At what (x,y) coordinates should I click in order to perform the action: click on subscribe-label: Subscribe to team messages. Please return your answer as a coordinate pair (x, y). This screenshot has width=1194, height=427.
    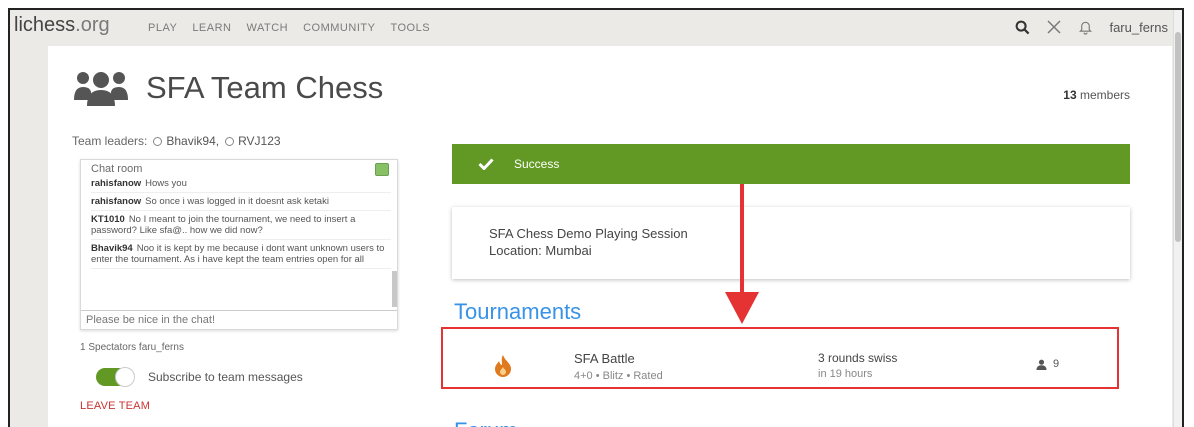
    Looking at the image, I should click on (225, 377).